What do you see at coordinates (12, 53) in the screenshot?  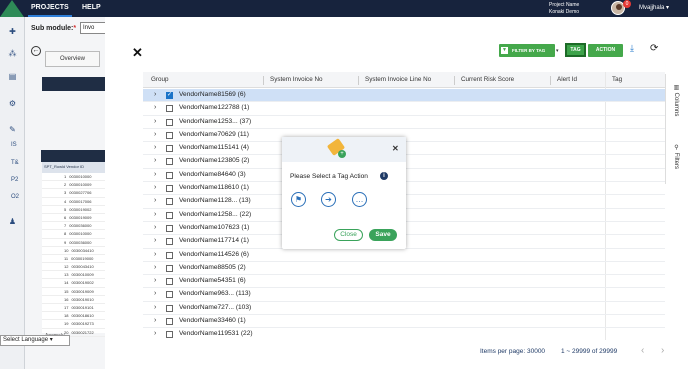 I see `hierarchy-icon: ⁂` at bounding box center [12, 53].